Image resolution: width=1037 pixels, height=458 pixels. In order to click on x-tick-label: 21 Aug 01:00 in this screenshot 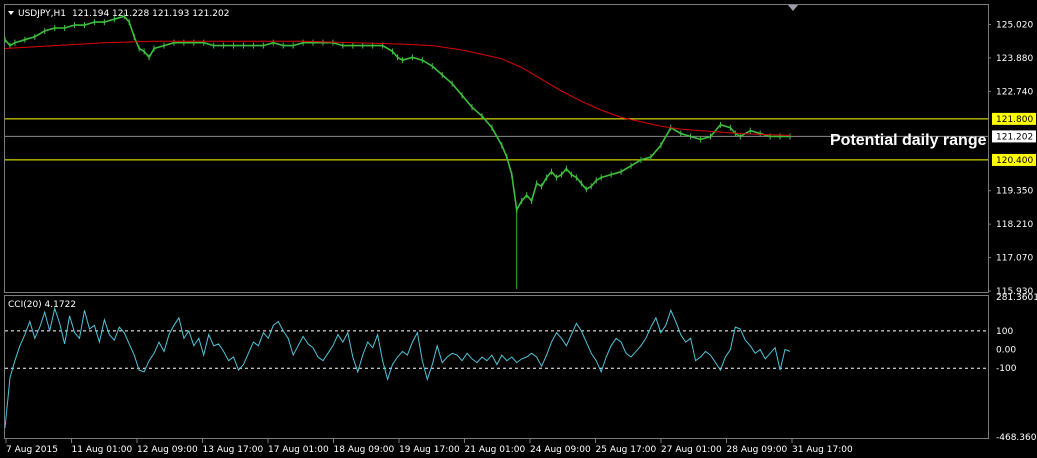, I will do `click(495, 450)`.